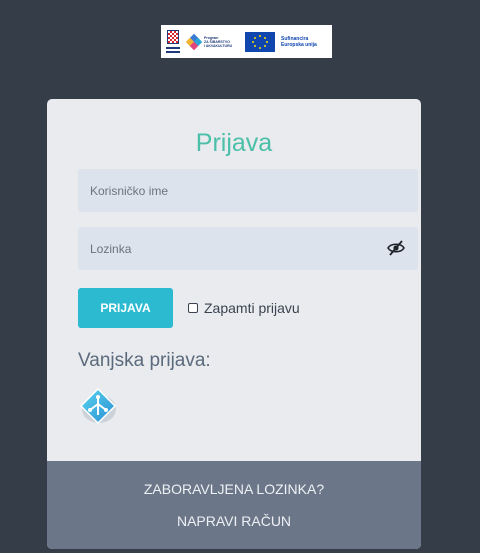 Image resolution: width=480 pixels, height=553 pixels. What do you see at coordinates (234, 505) in the screenshot?
I see `login-footer: ZABORAVLJENA LOZINKA? NAPRAVI RAČUN` at bounding box center [234, 505].